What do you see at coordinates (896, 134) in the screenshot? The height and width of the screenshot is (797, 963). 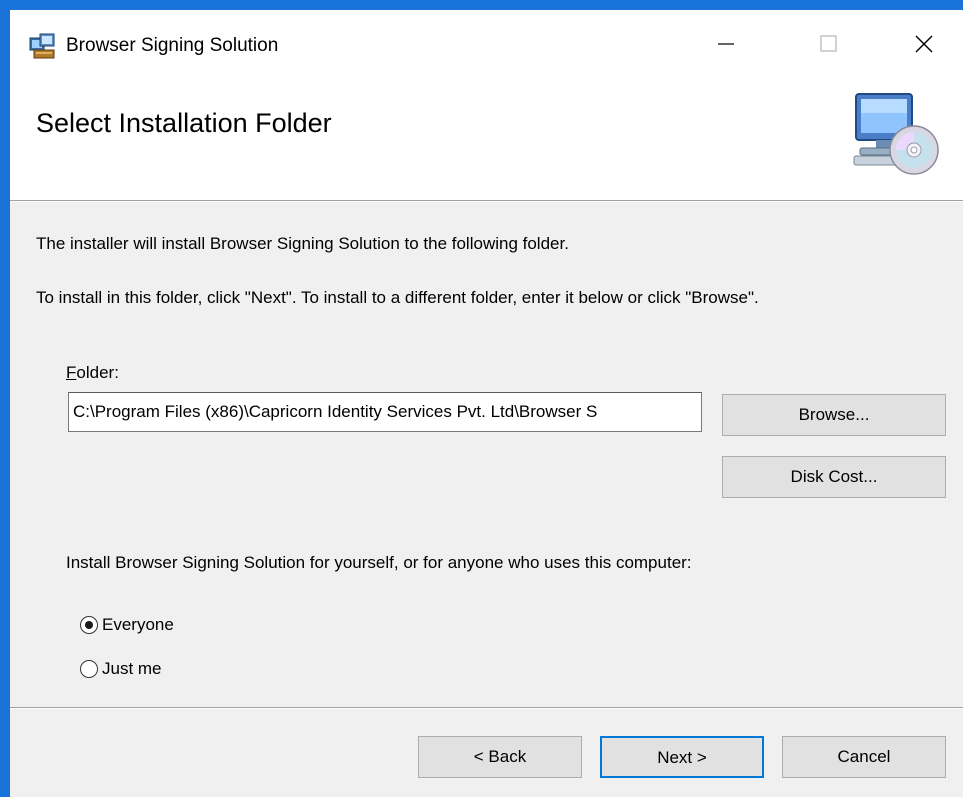 I see `computer-cd-icon` at bounding box center [896, 134].